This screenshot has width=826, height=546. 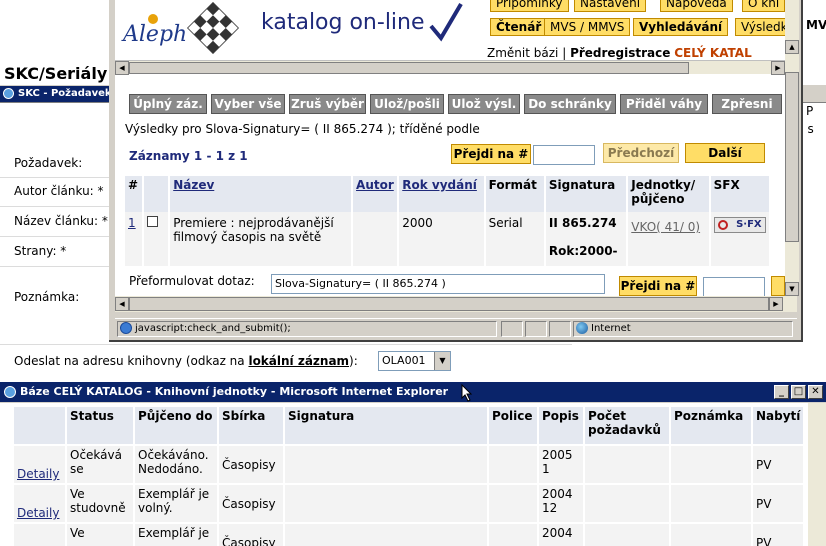 What do you see at coordinates (641, 153) in the screenshot?
I see `previous-button: Předchozí` at bounding box center [641, 153].